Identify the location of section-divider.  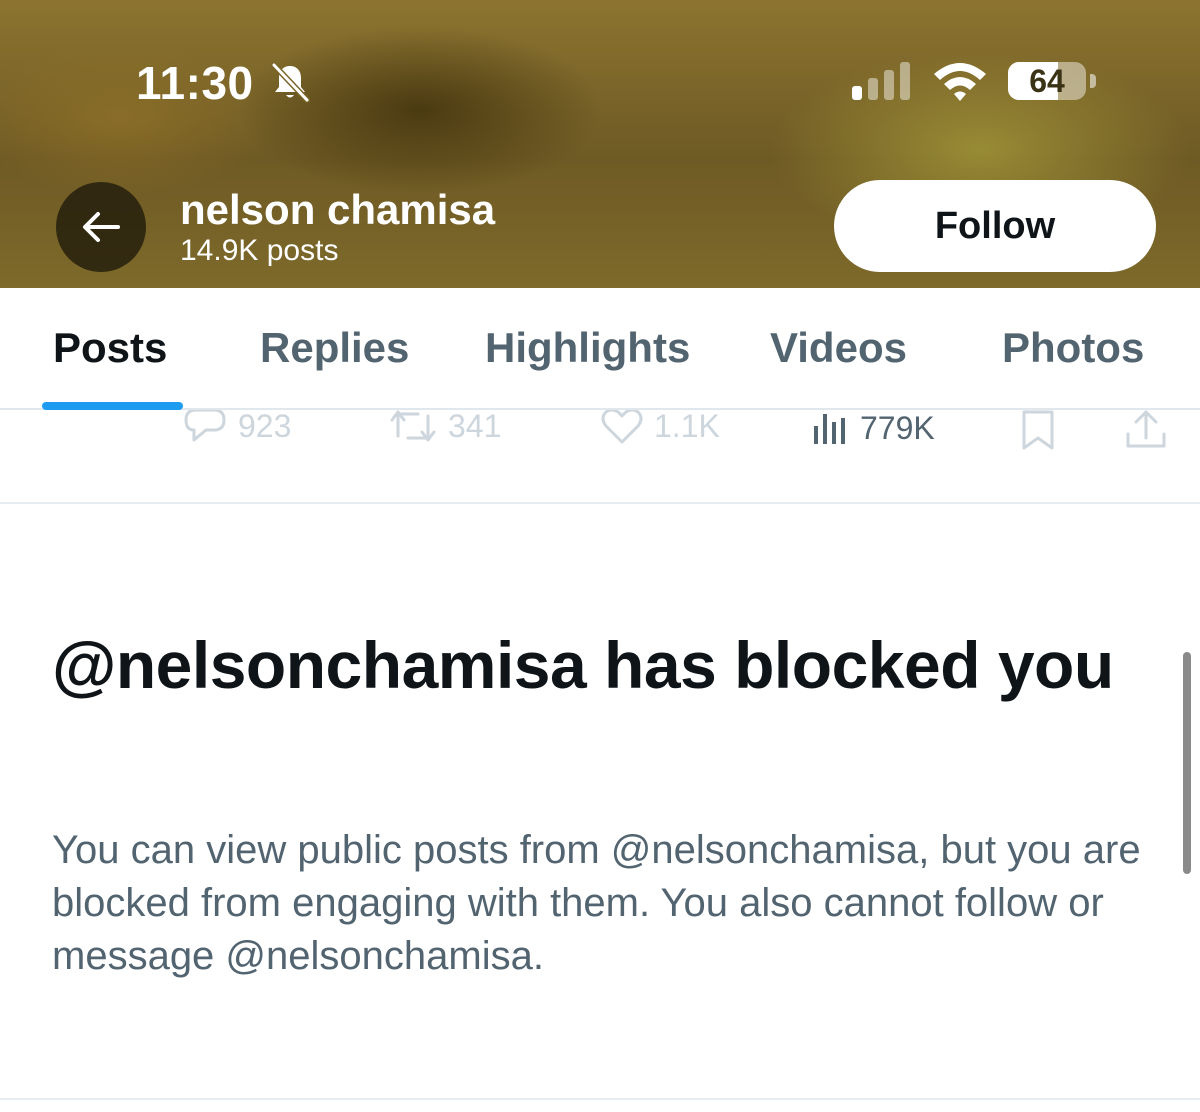
(600, 1099).